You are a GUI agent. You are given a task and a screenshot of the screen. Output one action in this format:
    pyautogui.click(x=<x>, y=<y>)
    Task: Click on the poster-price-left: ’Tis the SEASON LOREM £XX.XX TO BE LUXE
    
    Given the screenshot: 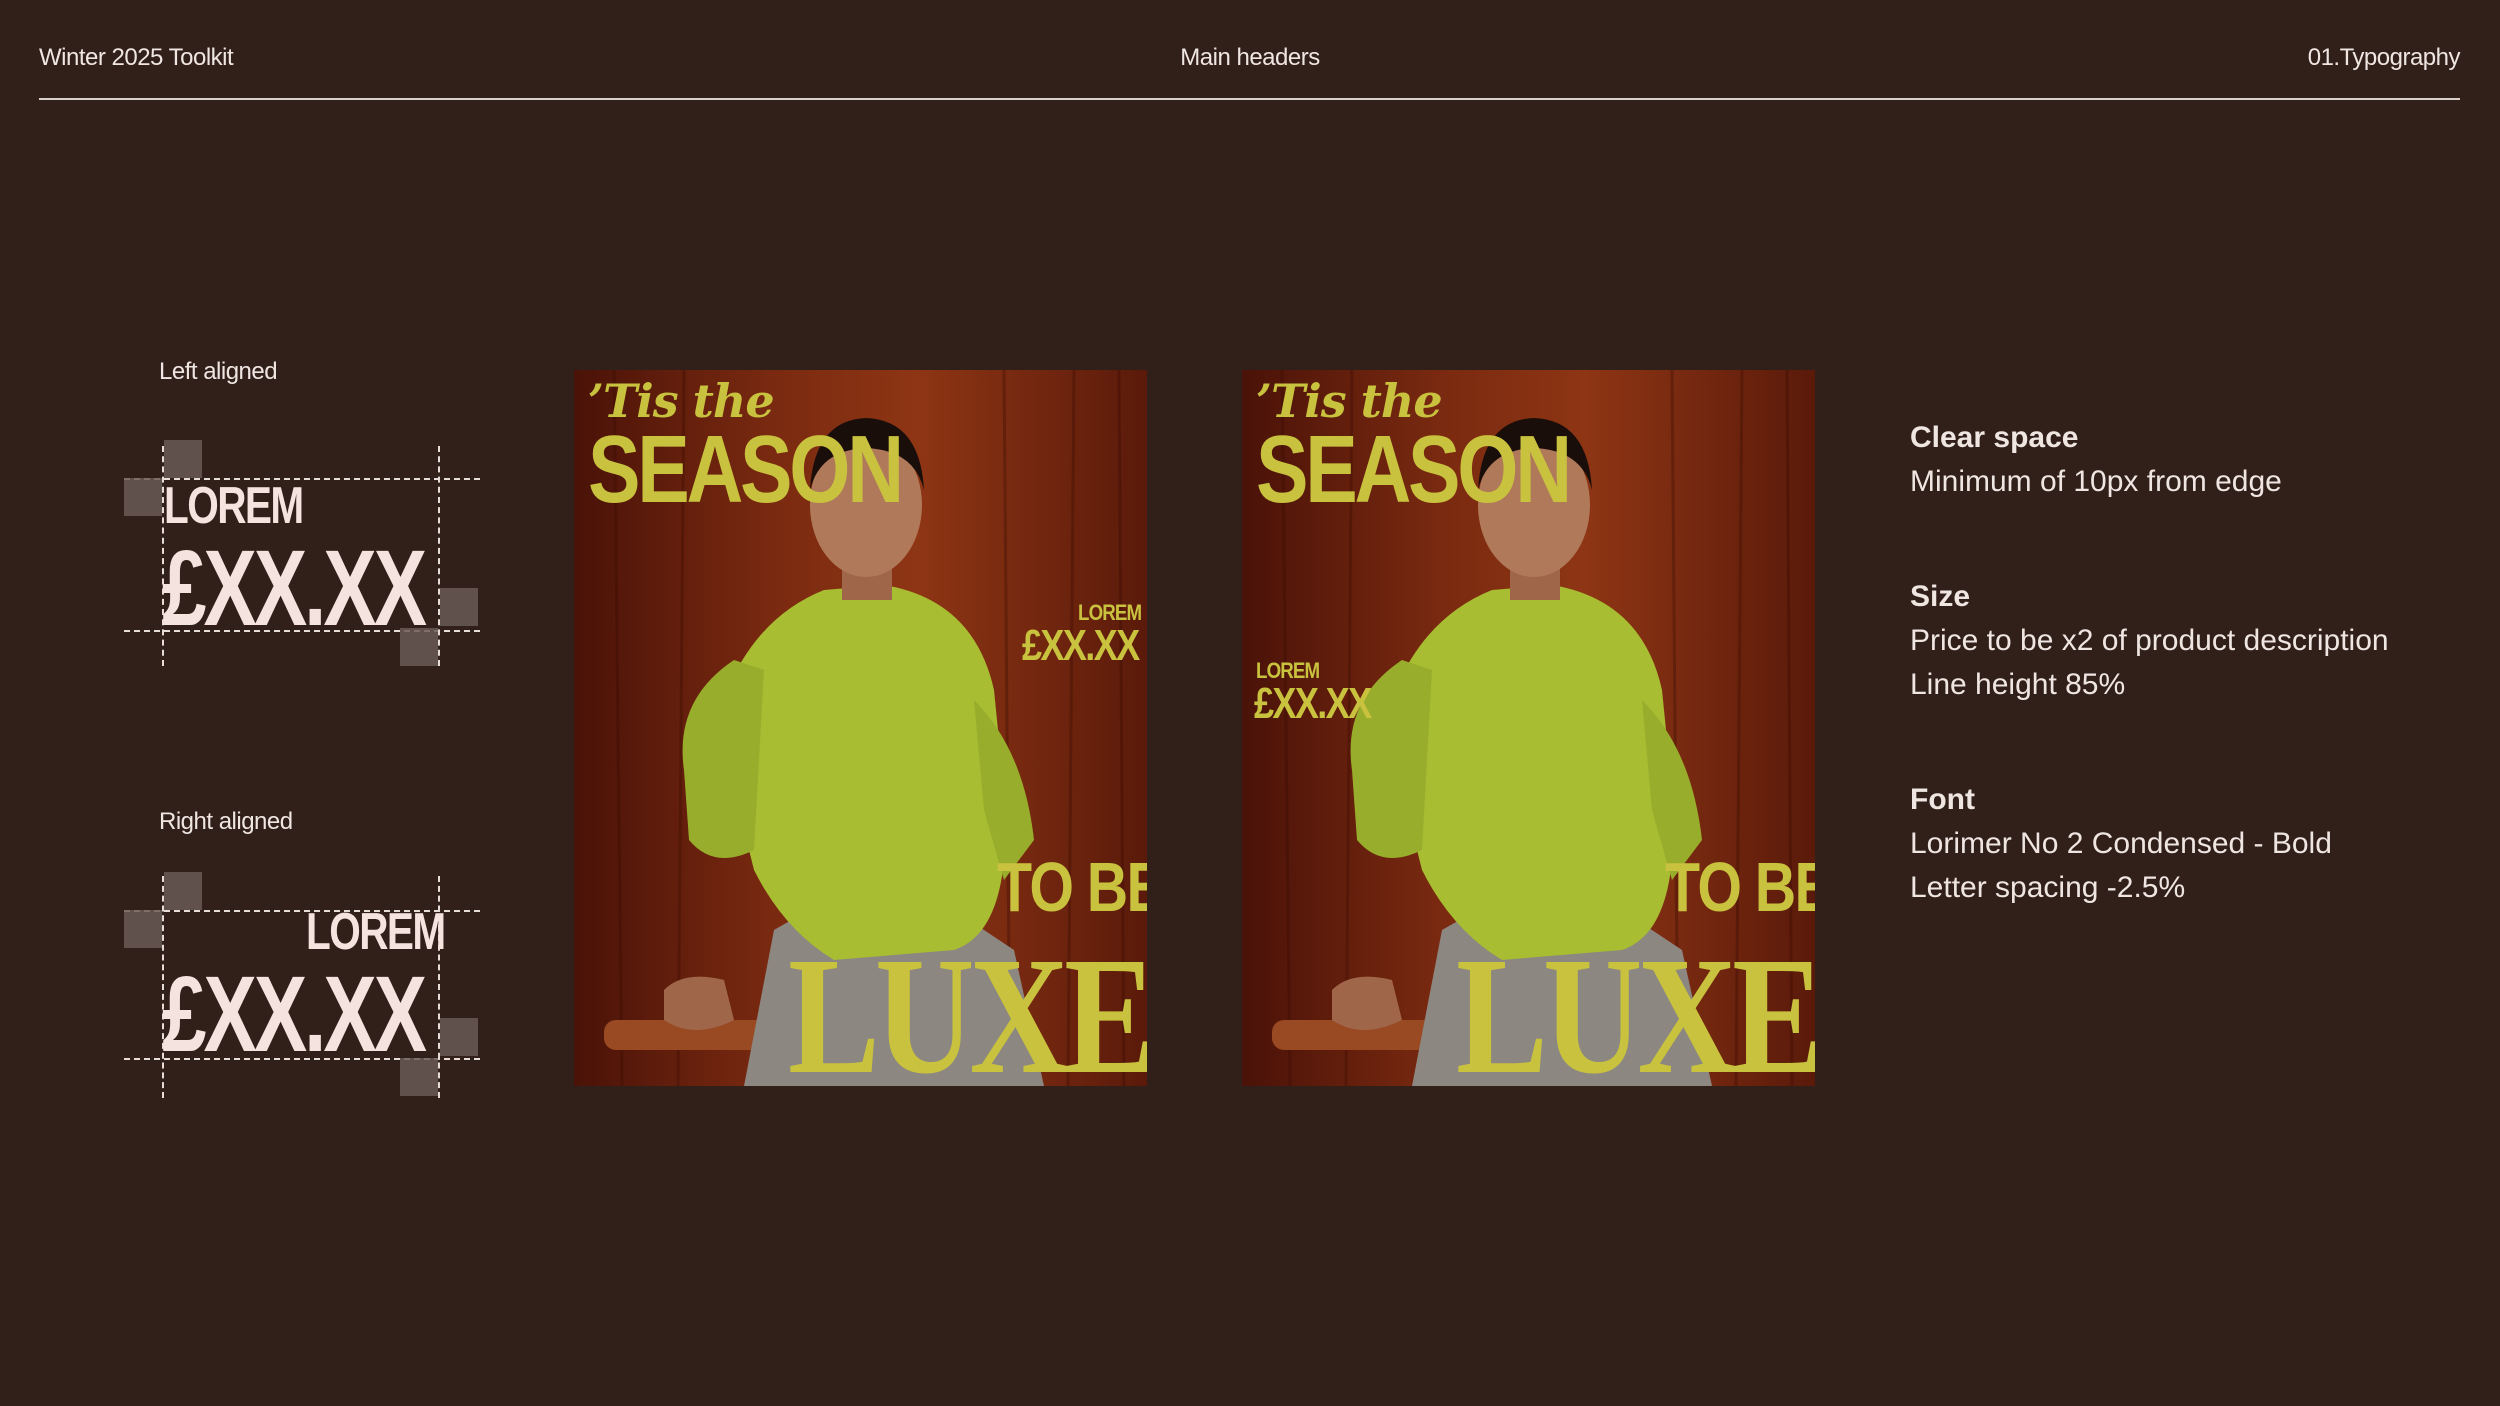 What is the action you would take?
    pyautogui.click(x=1528, y=728)
    